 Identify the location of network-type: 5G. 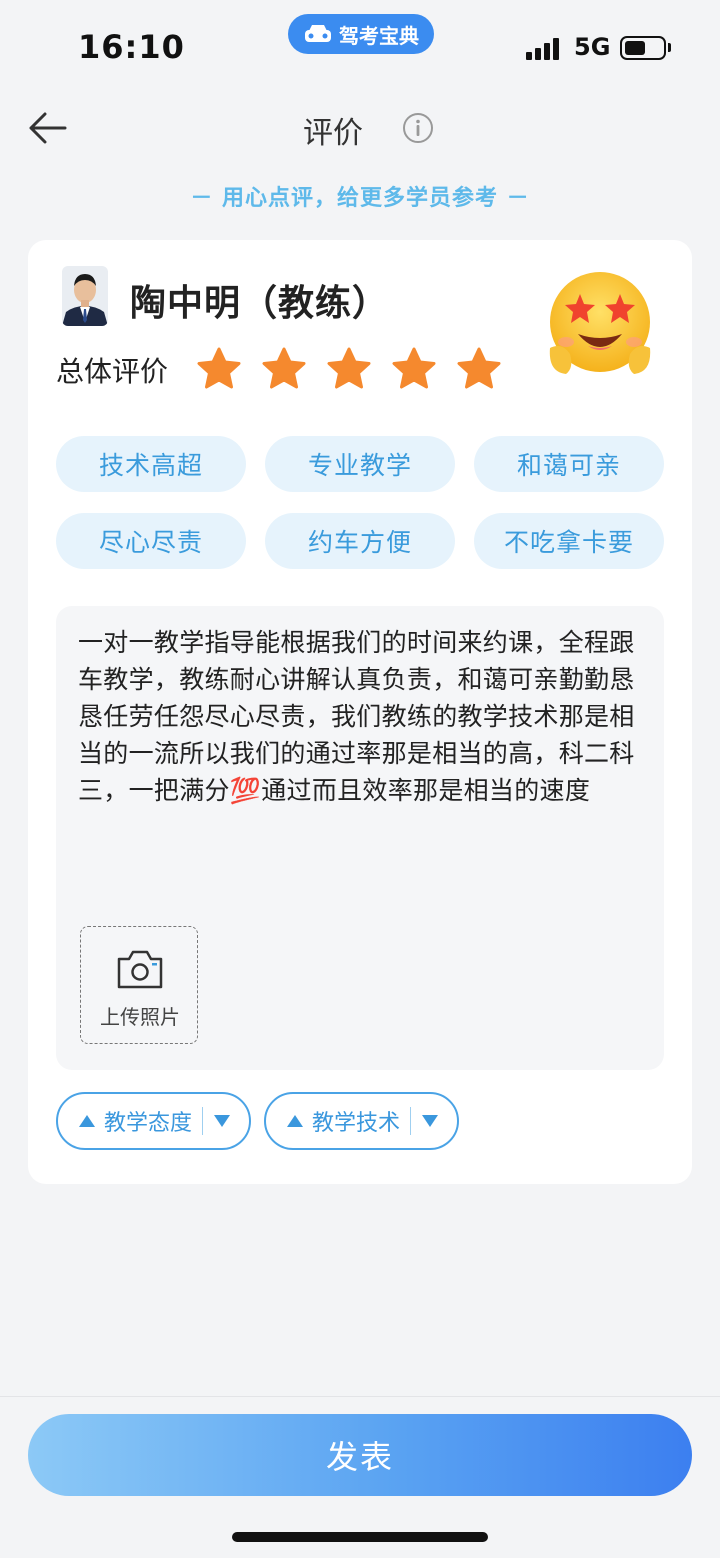
(592, 47).